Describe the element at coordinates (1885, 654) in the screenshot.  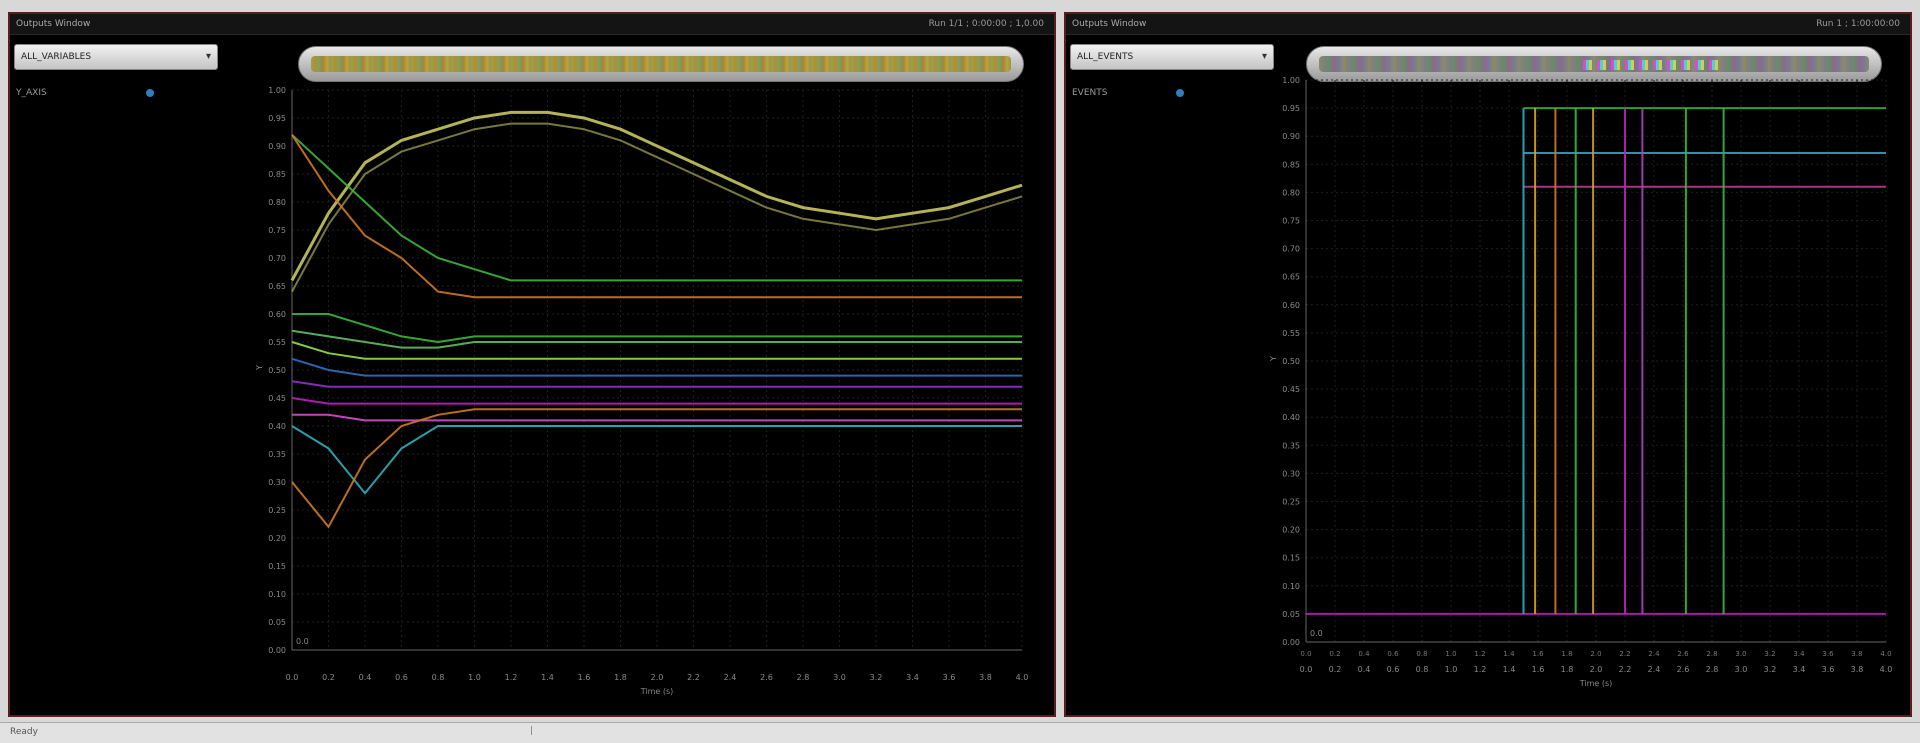
I see `x-tick-label-secondary: 4.0` at that location.